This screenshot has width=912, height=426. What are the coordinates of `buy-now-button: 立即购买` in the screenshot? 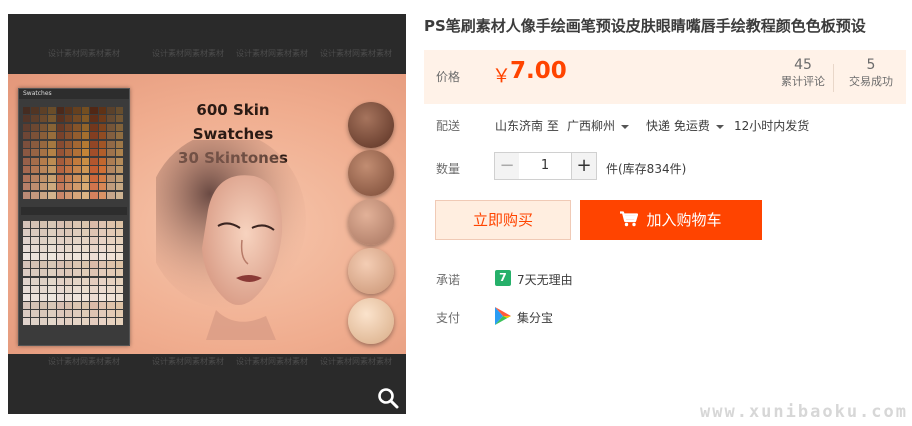 It's located at (503, 220).